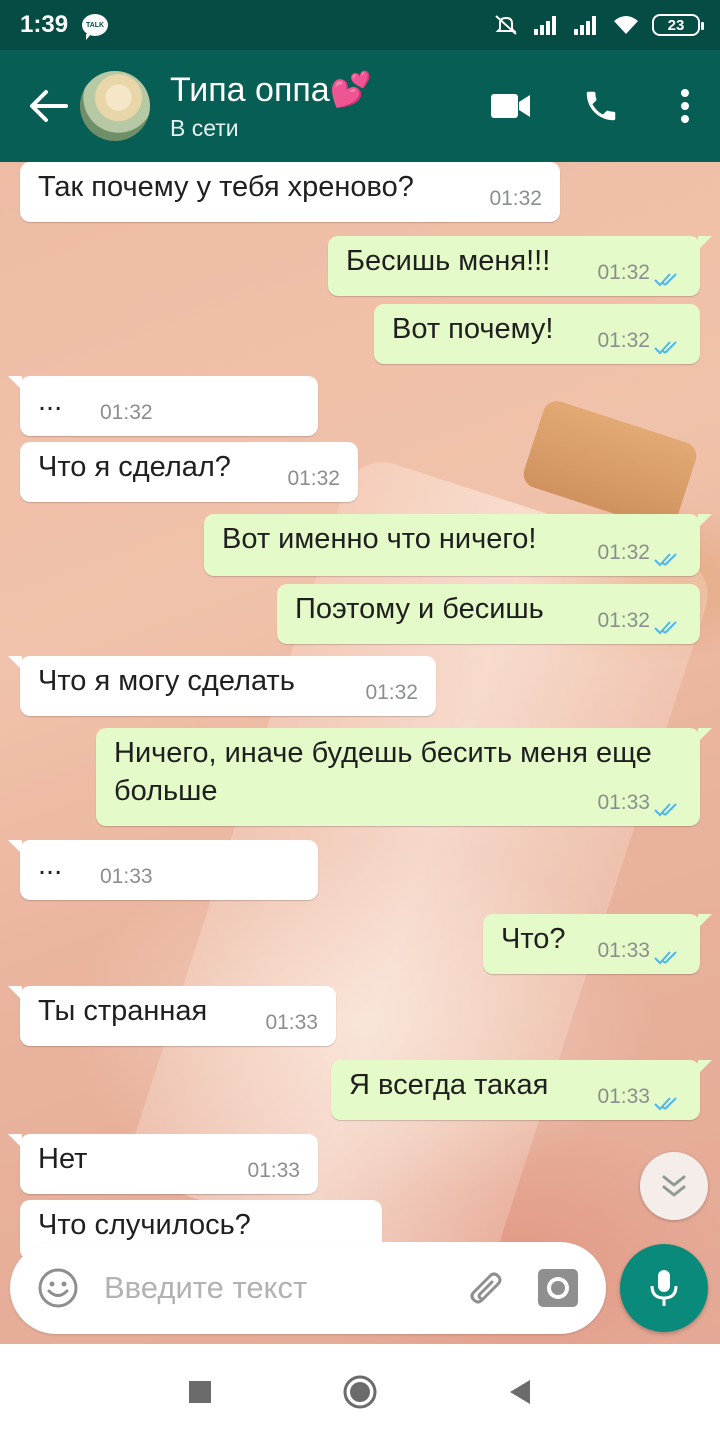 The height and width of the screenshot is (1440, 720). I want to click on message-bubble-out: Поэтому и бесишь 01:32, so click(488, 614).